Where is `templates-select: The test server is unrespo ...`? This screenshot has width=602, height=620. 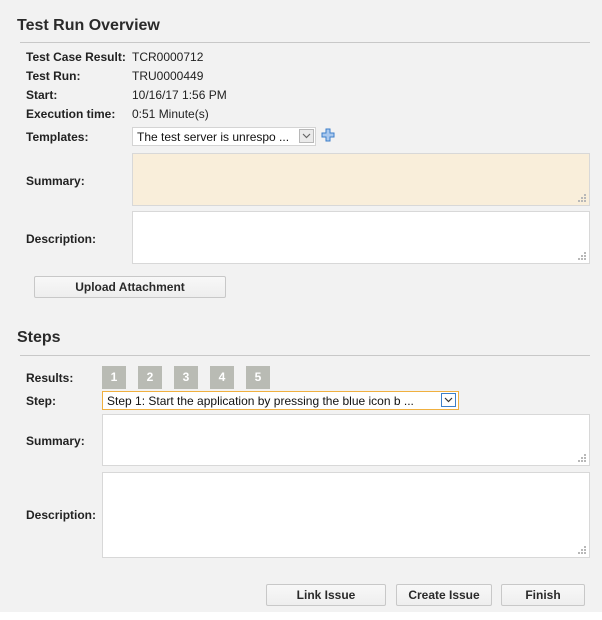
templates-select: The test server is unrespo ... is located at coordinates (224, 136).